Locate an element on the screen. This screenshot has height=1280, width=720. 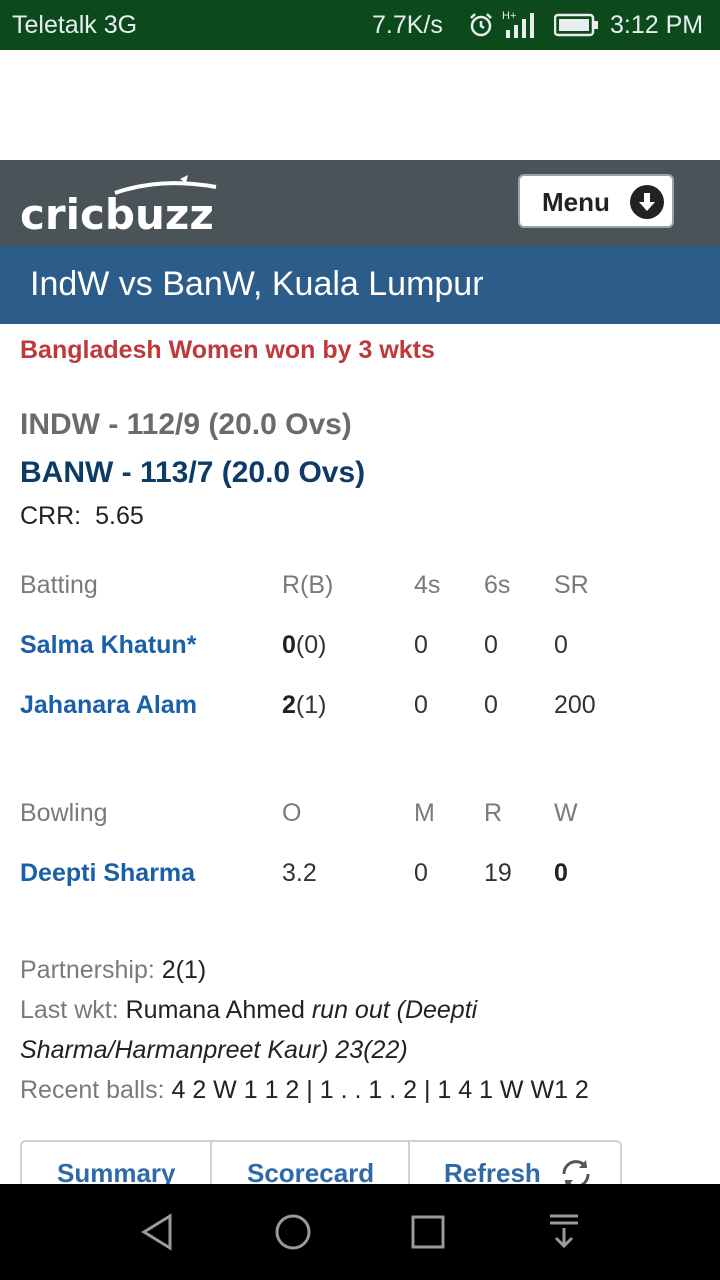
bowler-overs: 3.2 is located at coordinates (299, 873).